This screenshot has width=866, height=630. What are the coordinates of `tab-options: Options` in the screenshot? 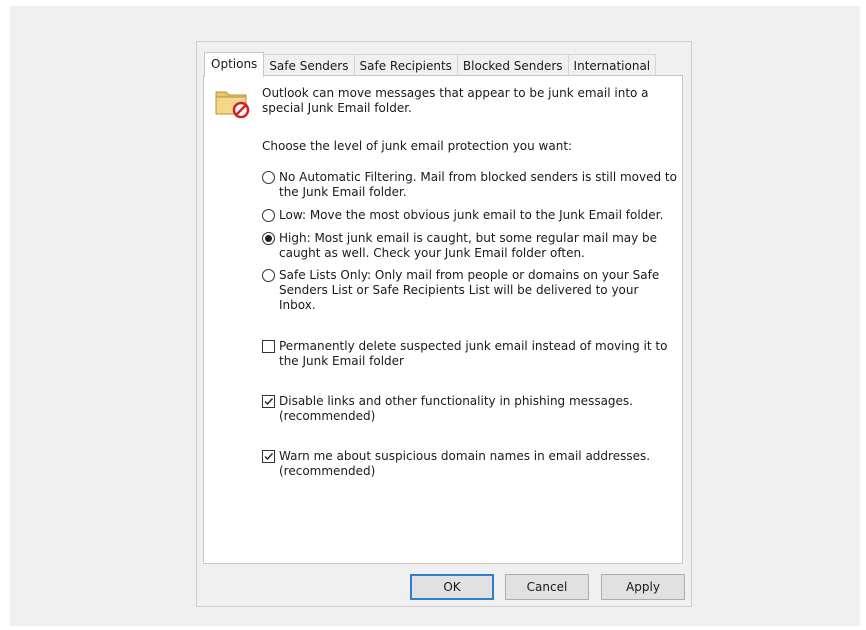 It's located at (234, 64).